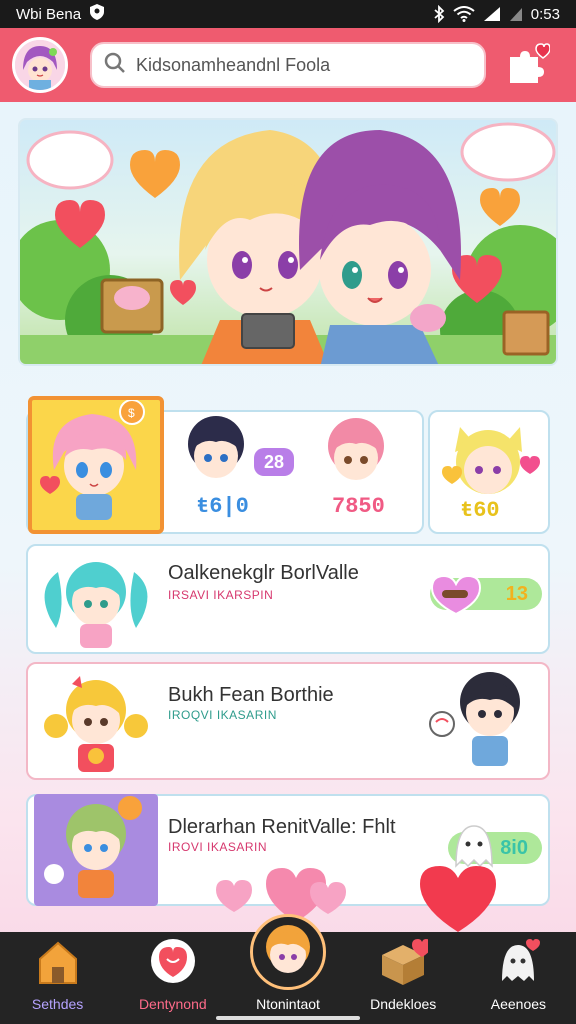 The width and height of the screenshot is (576, 1024). I want to click on teal-hair-character, so click(96, 605).